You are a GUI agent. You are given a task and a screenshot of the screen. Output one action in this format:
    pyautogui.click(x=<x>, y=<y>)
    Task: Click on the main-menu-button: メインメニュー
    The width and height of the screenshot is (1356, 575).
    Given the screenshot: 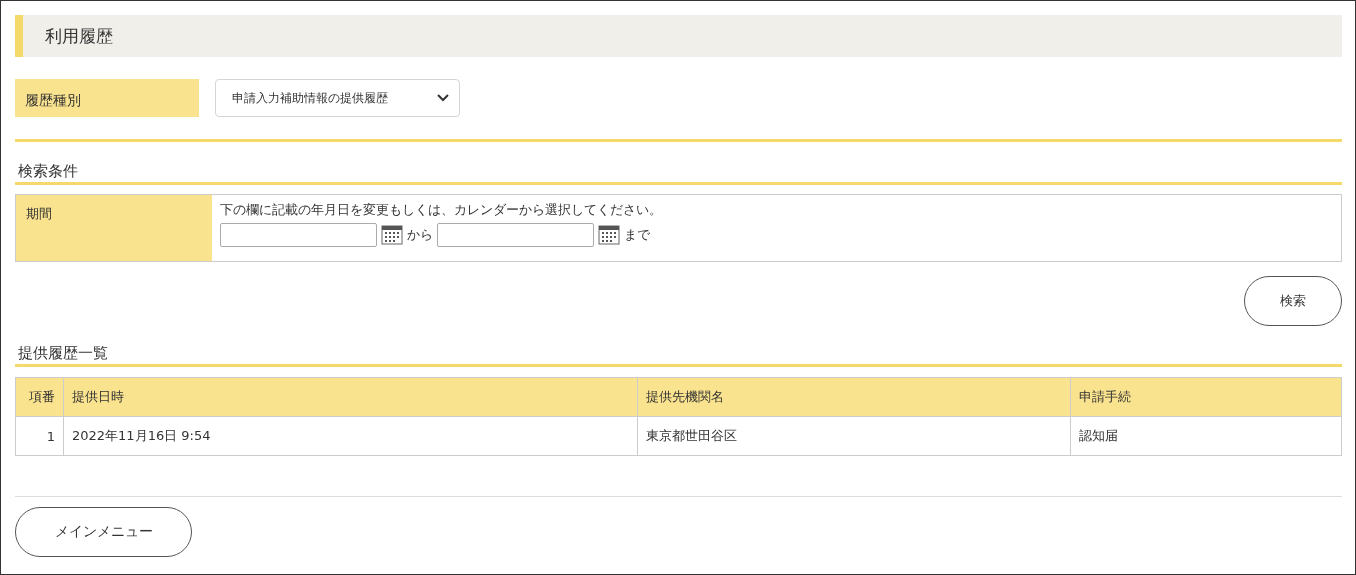 What is the action you would take?
    pyautogui.click(x=103, y=532)
    